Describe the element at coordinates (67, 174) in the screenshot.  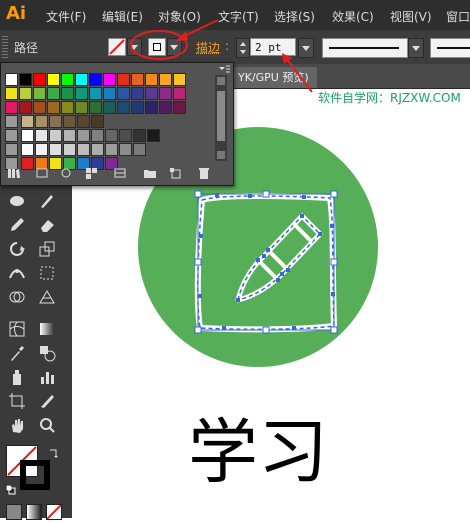
I see `swatch-options-button` at that location.